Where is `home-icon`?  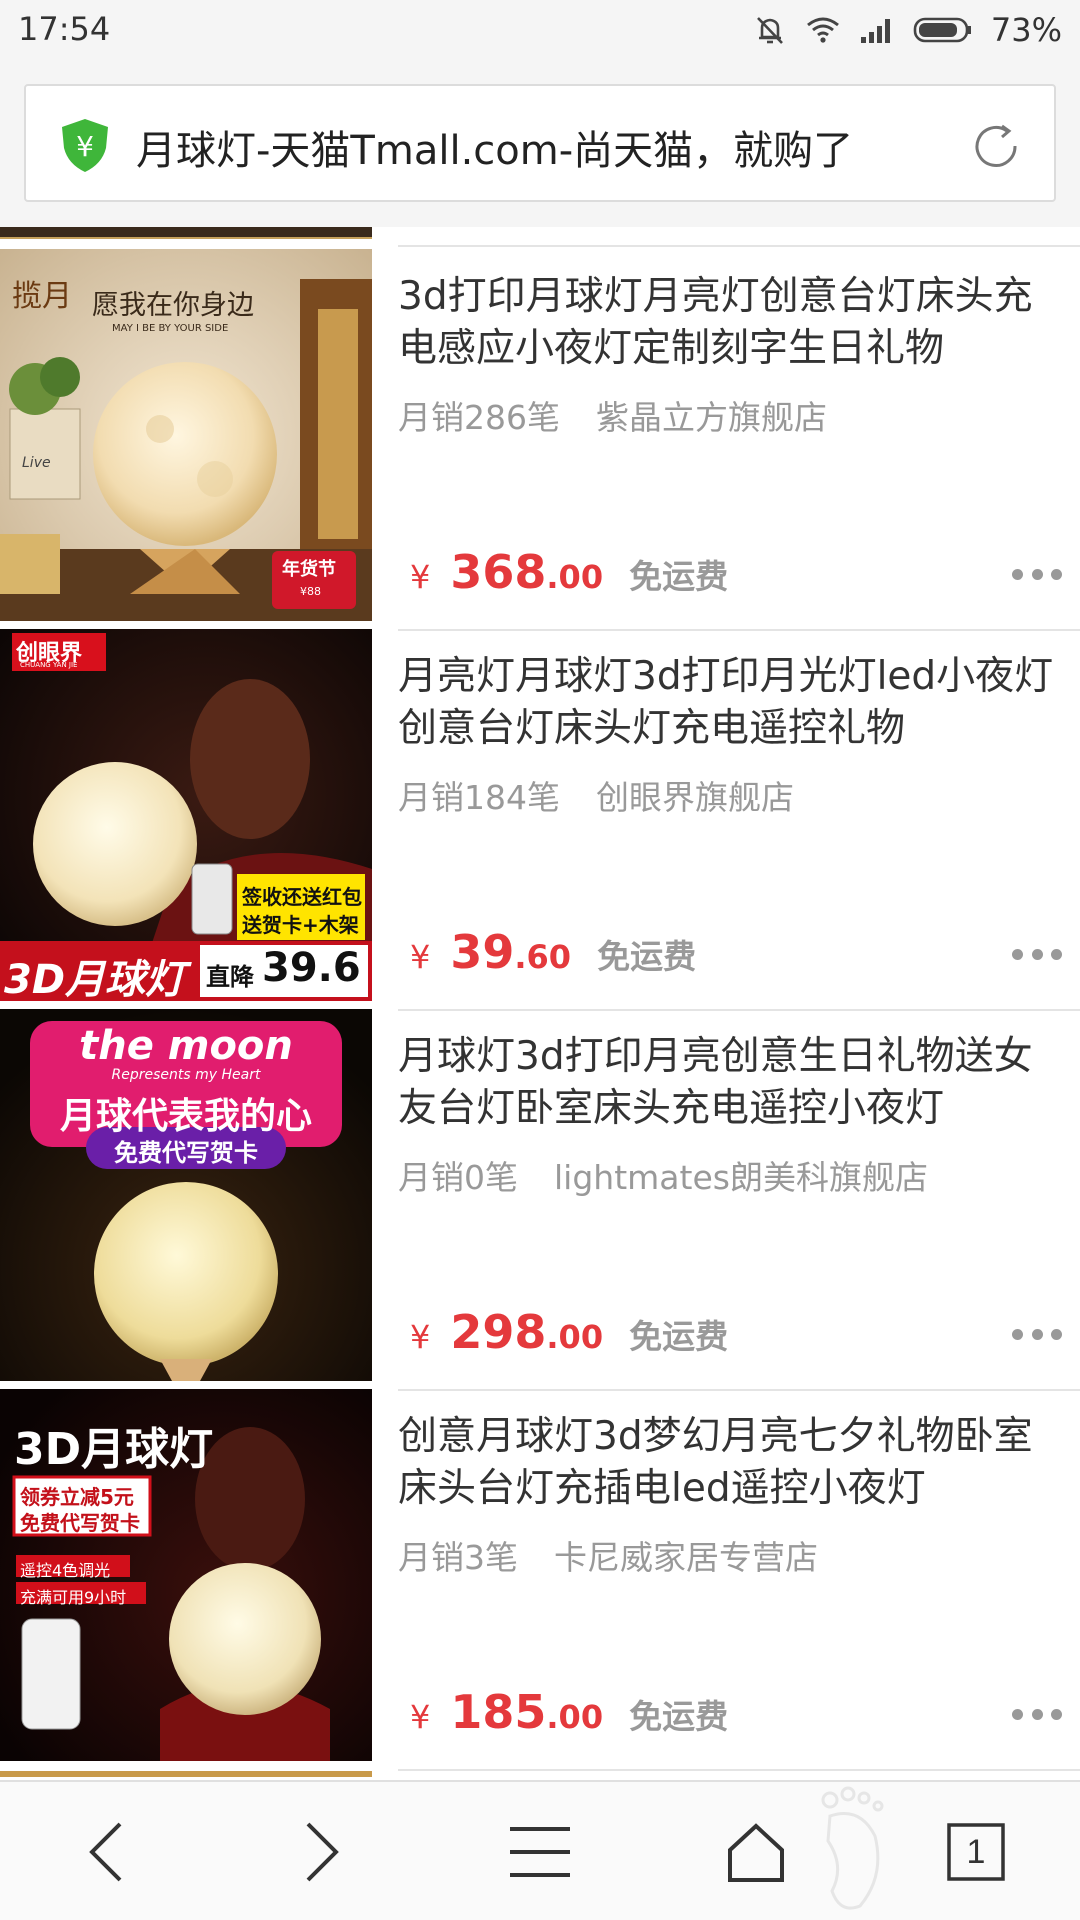 home-icon is located at coordinates (756, 1852).